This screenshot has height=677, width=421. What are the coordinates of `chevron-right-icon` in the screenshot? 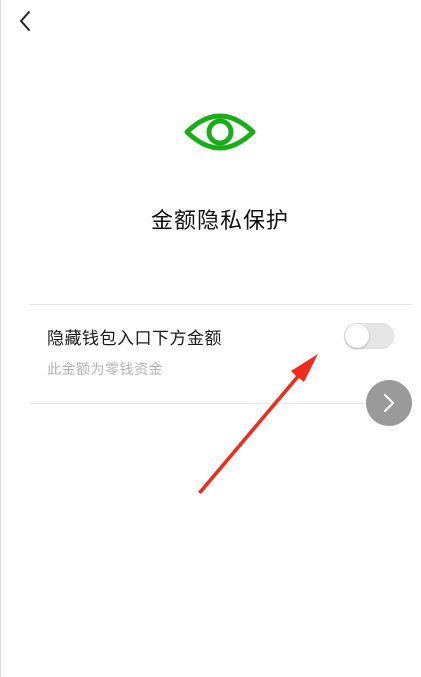 It's located at (389, 403).